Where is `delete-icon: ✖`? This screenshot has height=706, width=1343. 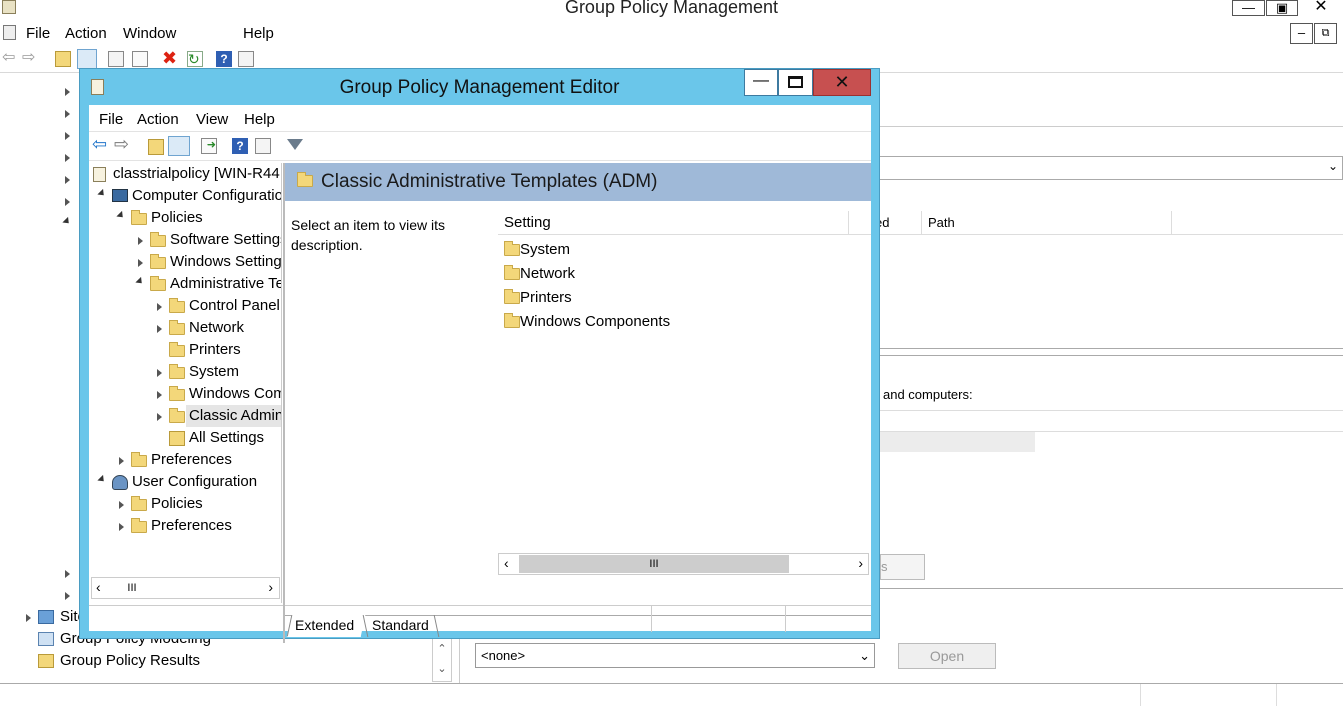
delete-icon: ✖ is located at coordinates (170, 58).